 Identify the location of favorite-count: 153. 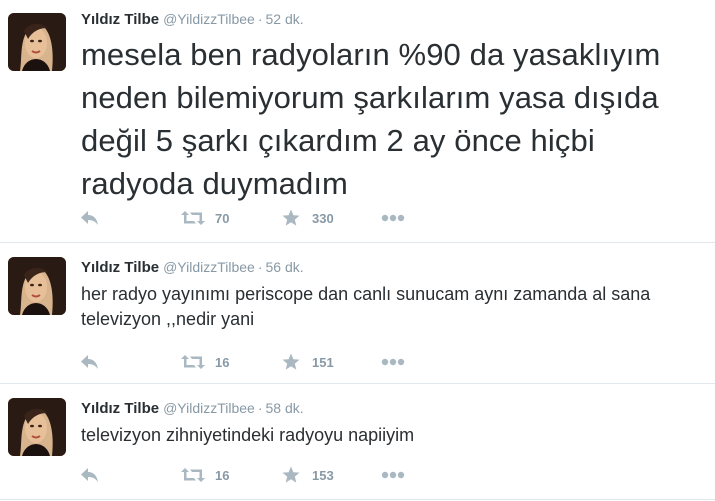
(323, 475).